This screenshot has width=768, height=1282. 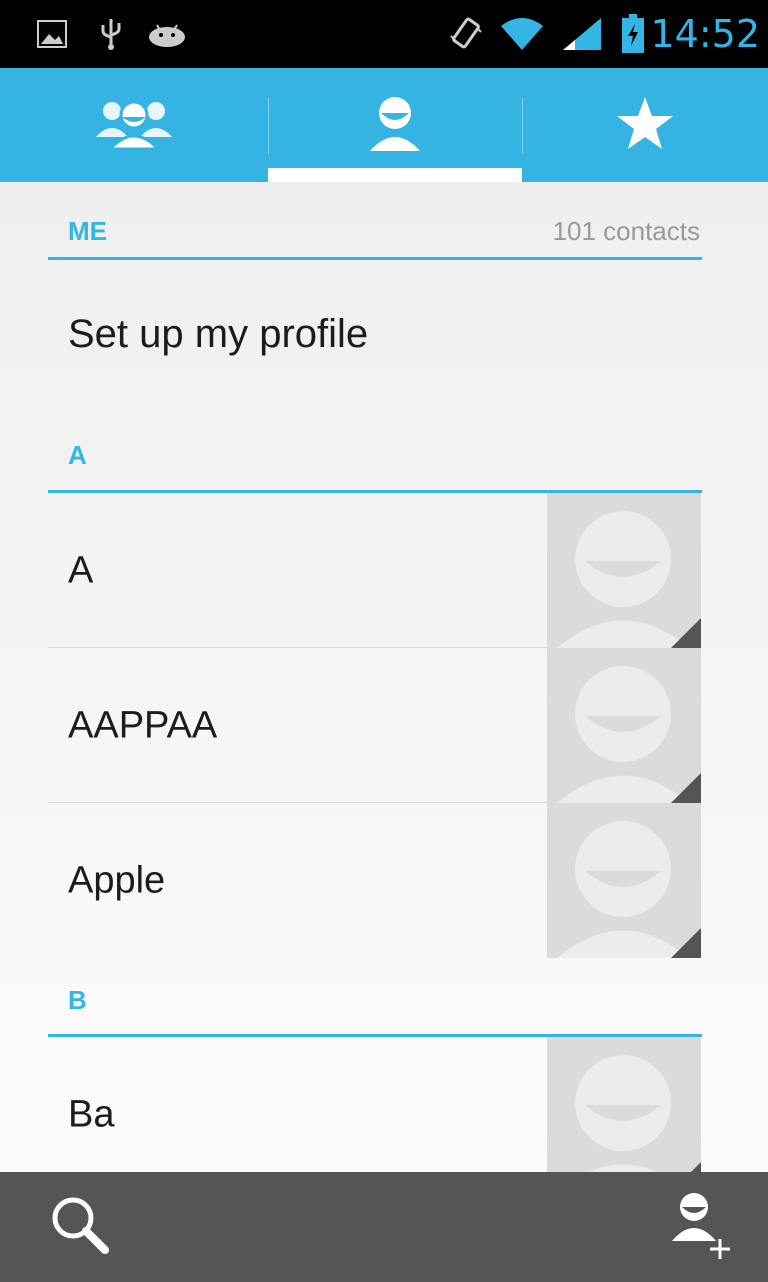 I want to click on search-icon, so click(x=80, y=1227).